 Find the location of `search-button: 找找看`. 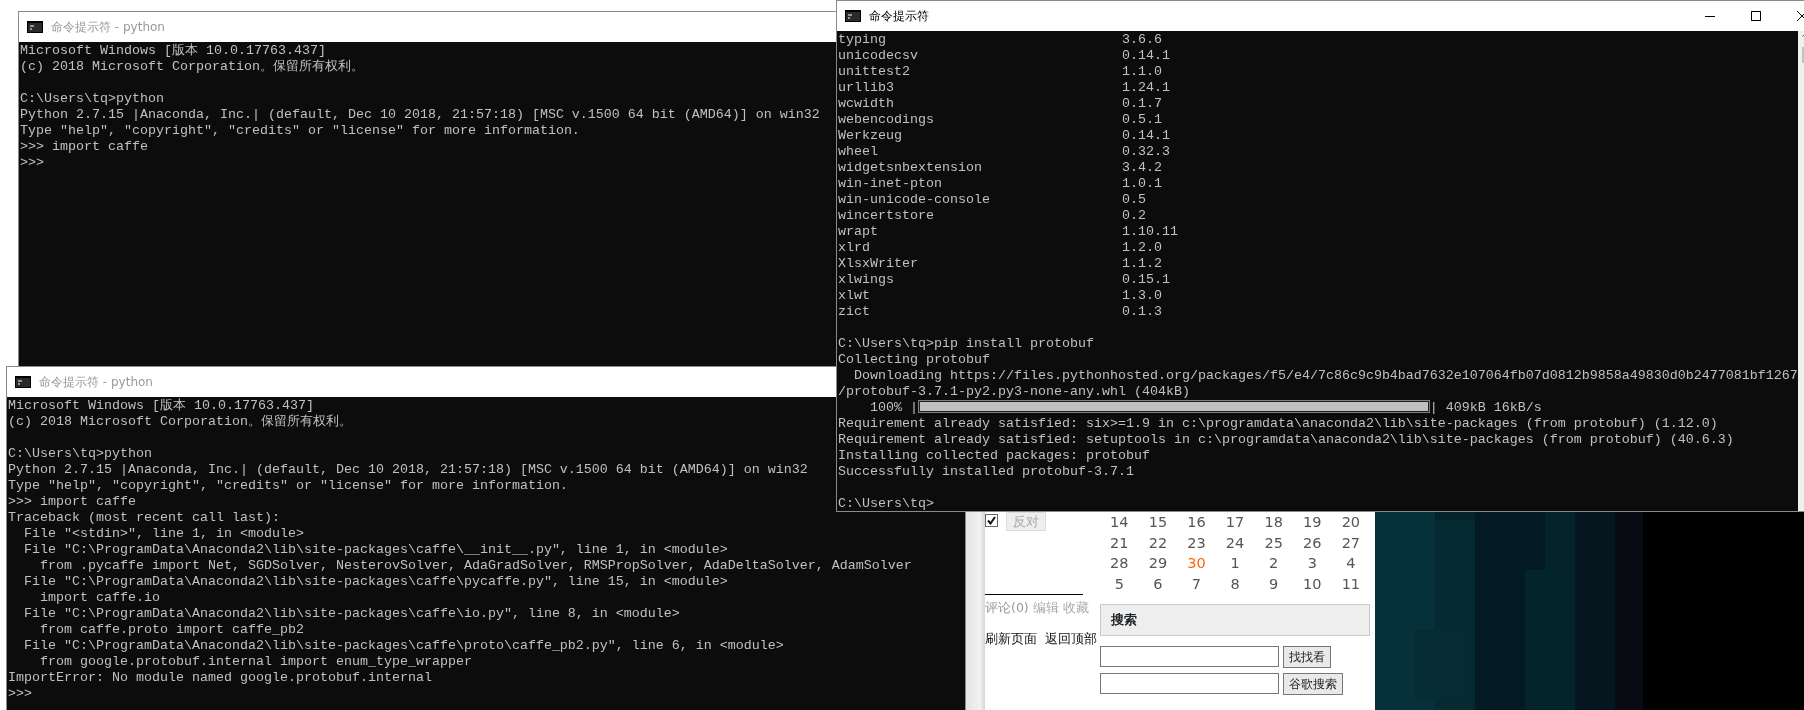

search-button: 找找看 is located at coordinates (1307, 656).